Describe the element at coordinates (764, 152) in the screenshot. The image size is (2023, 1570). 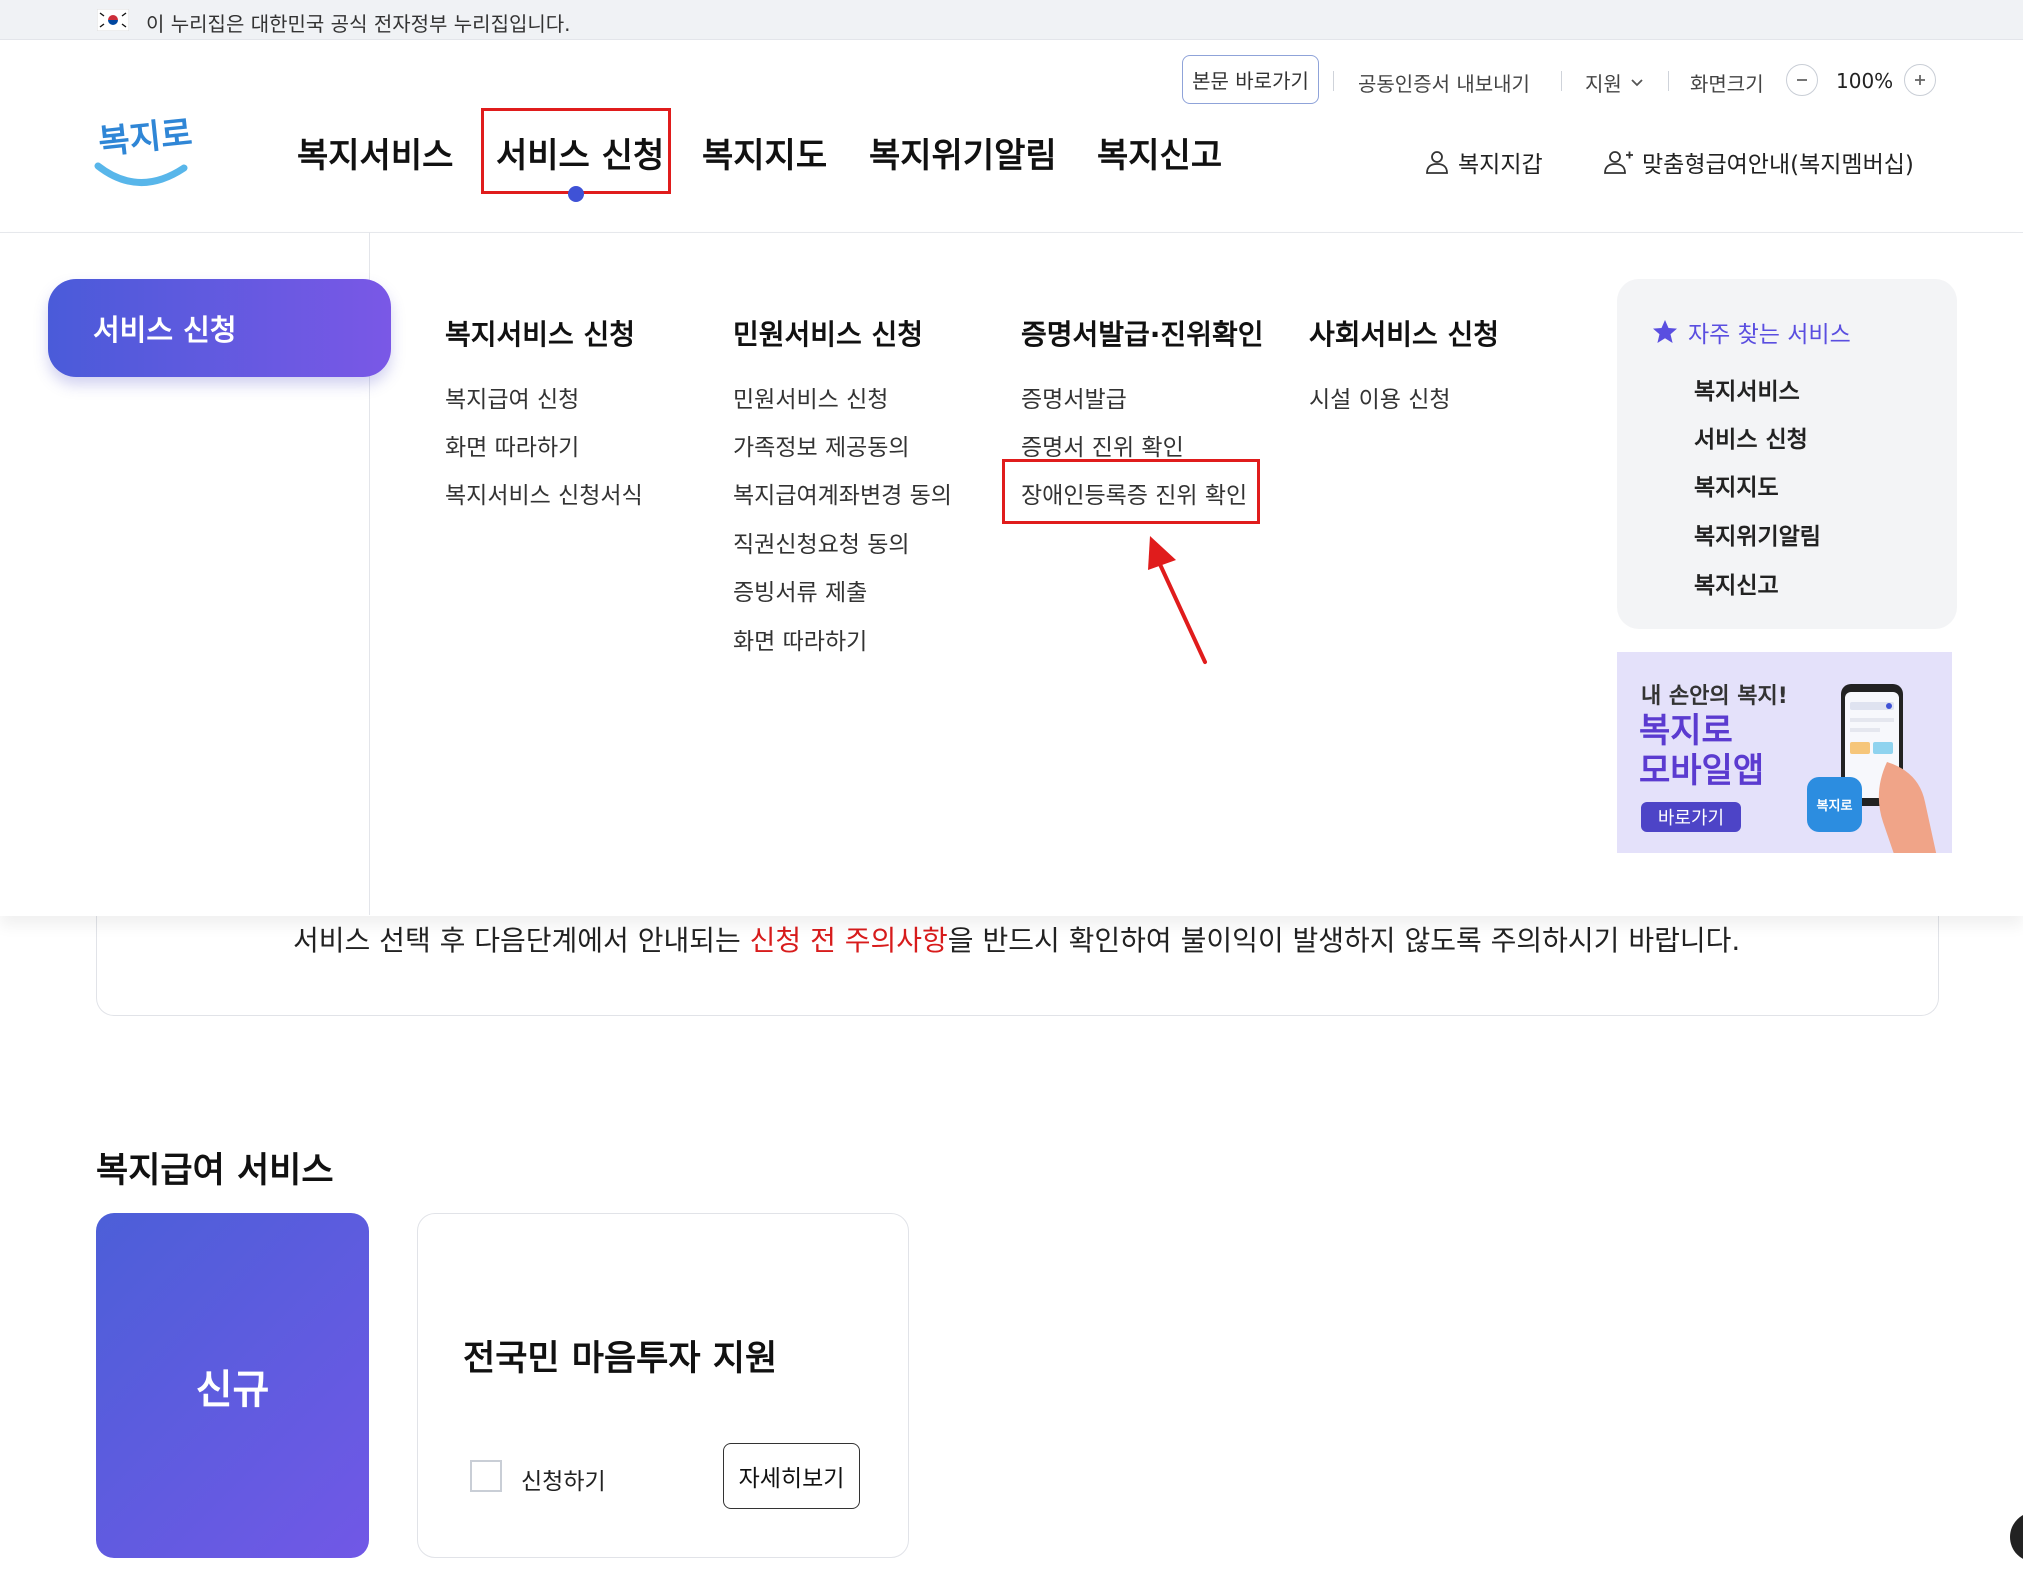
I see `gnb-welfare-map: 복지지도` at that location.